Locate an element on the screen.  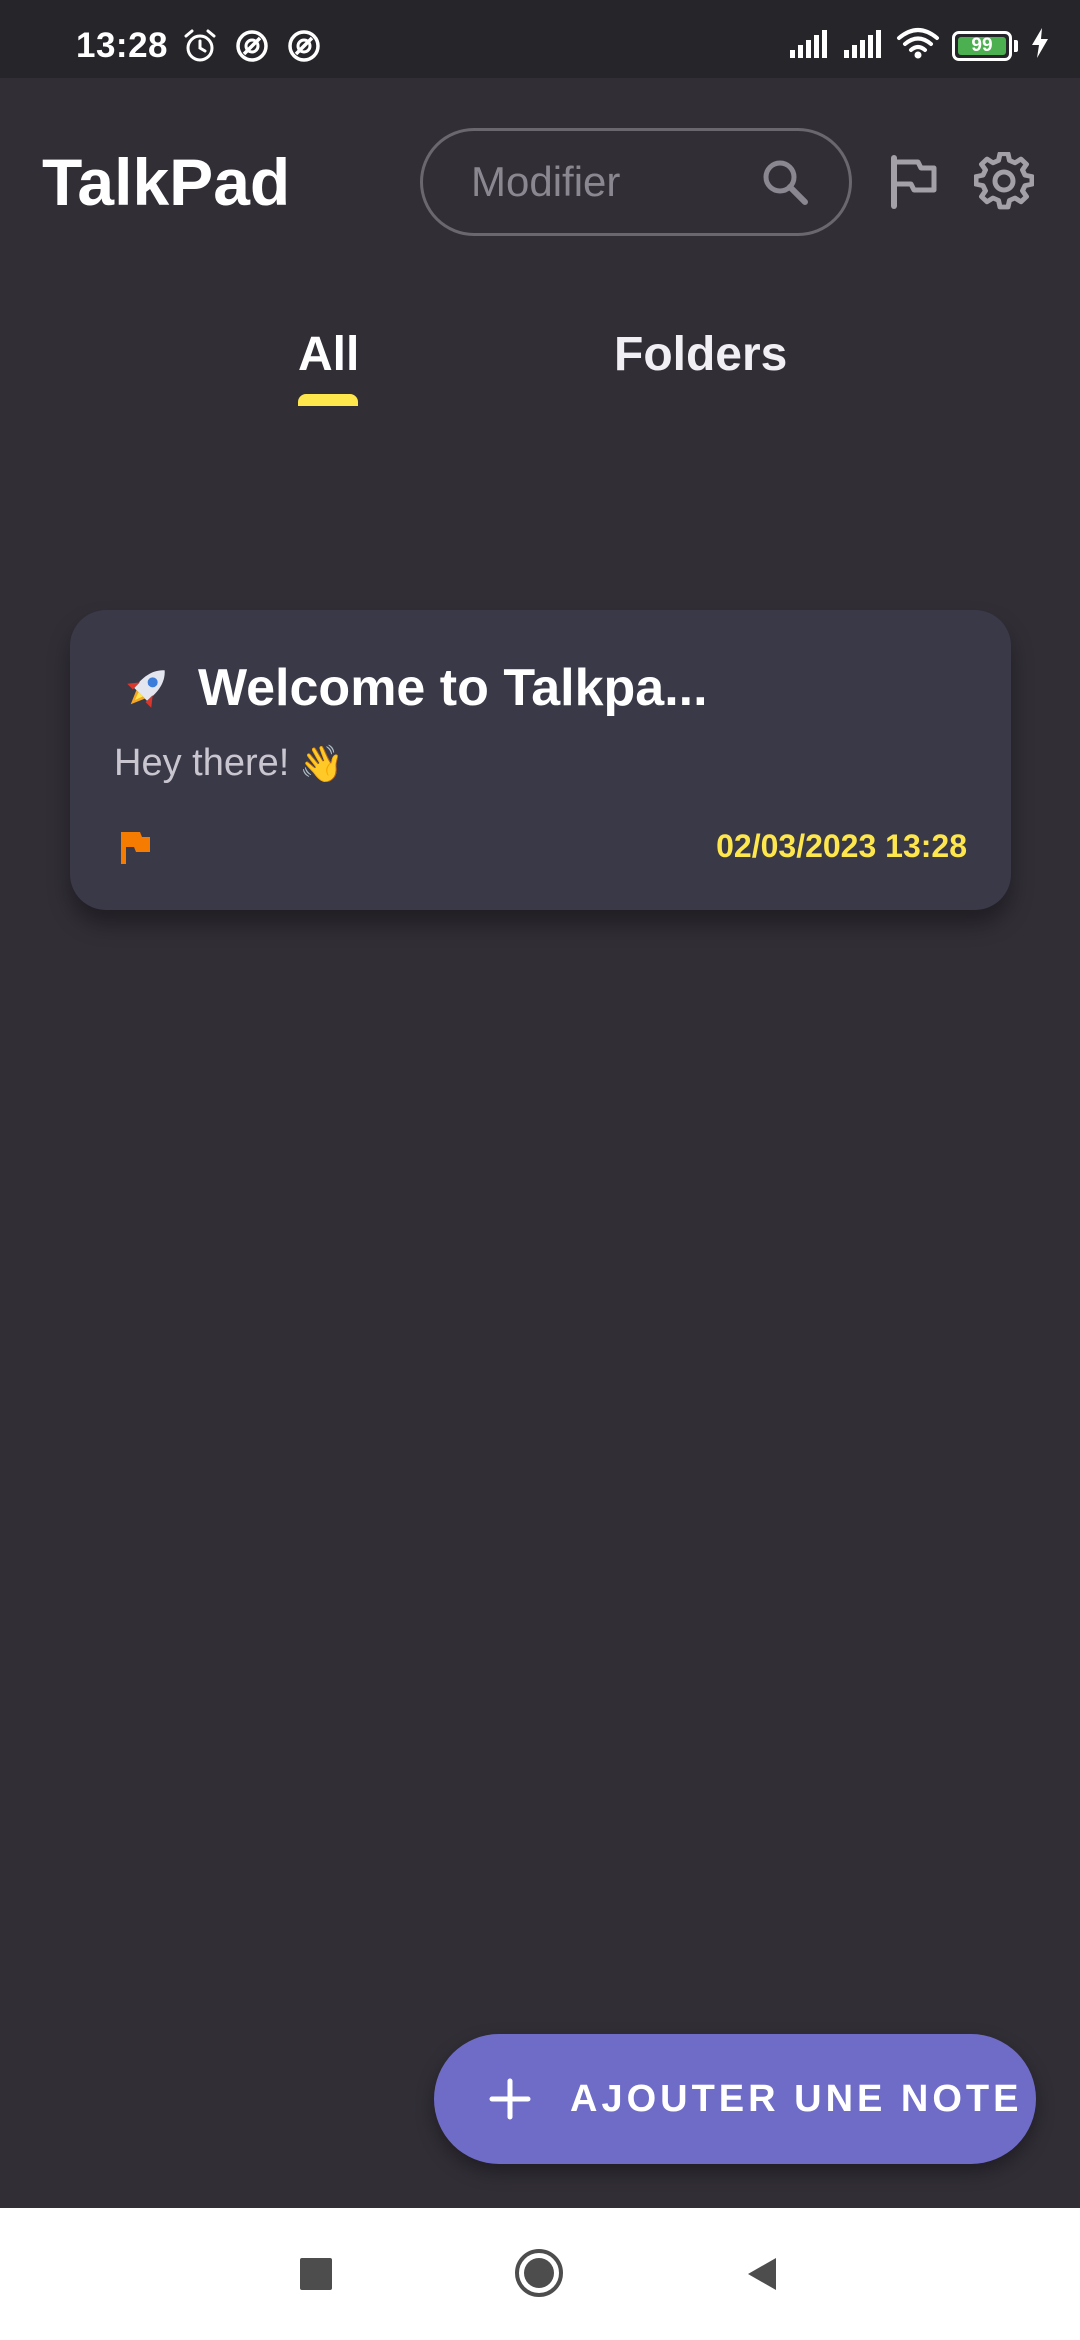
search-icon is located at coordinates (785, 182).